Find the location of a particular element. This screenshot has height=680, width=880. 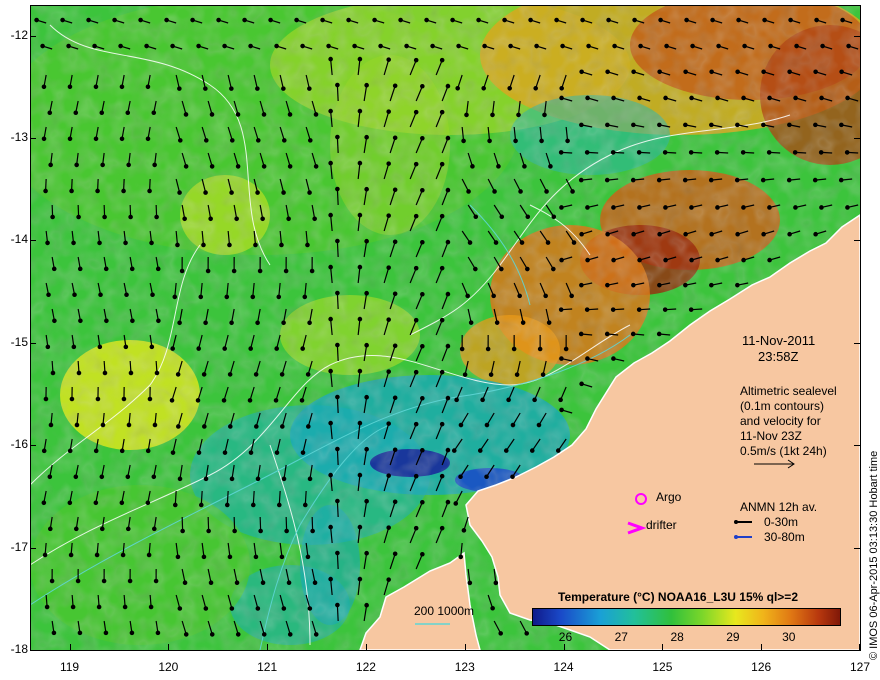

lon-tick-label: 120 is located at coordinates (168, 667).